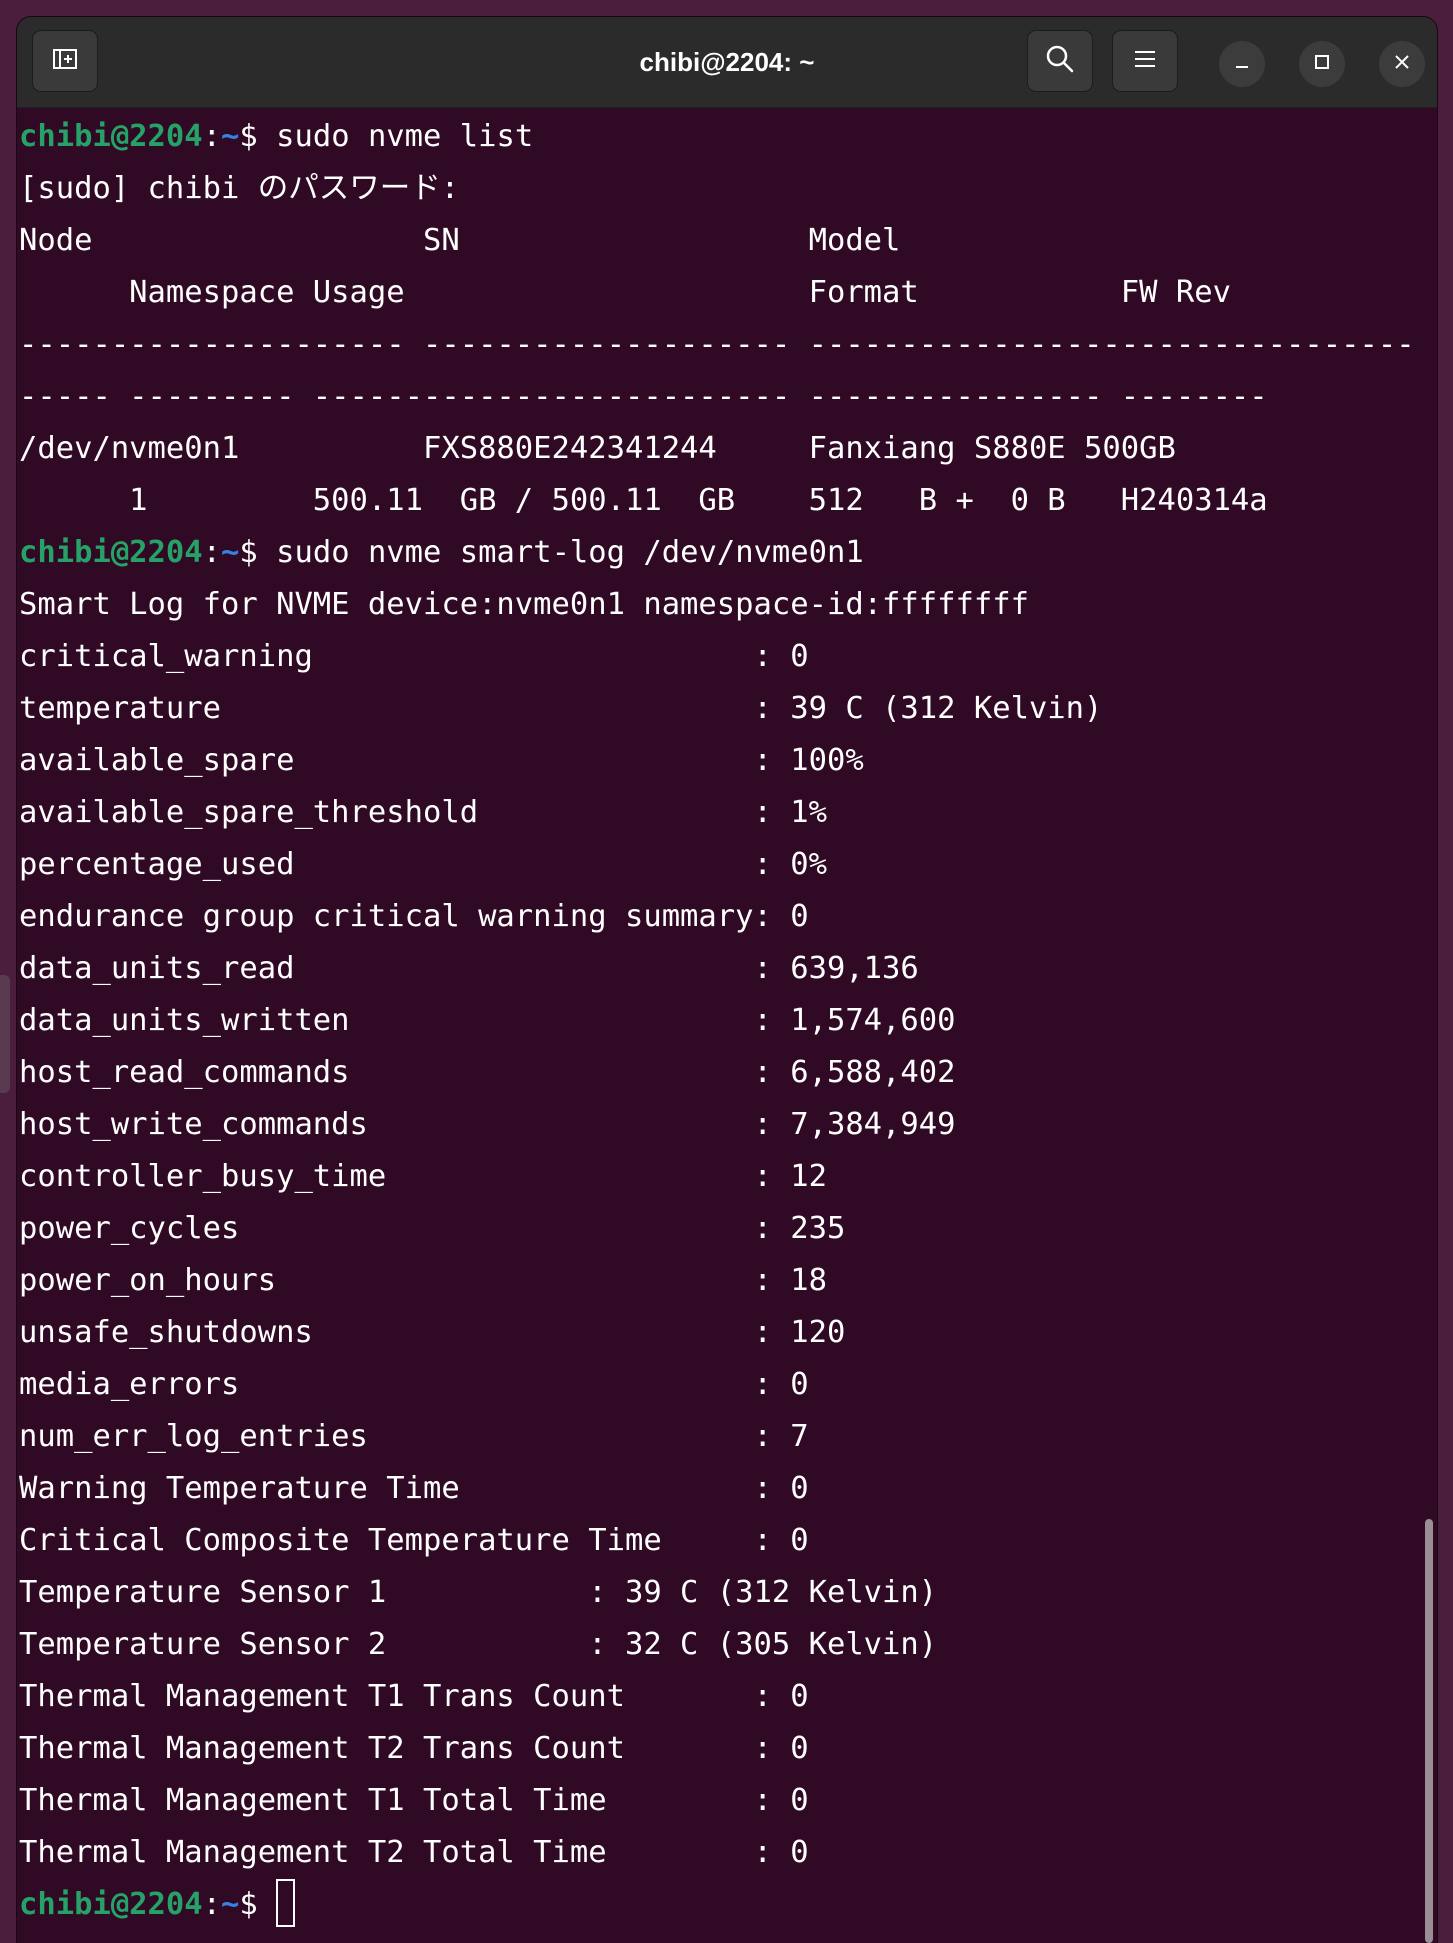 Image resolution: width=1453 pixels, height=1943 pixels. I want to click on menu-button, so click(1145, 61).